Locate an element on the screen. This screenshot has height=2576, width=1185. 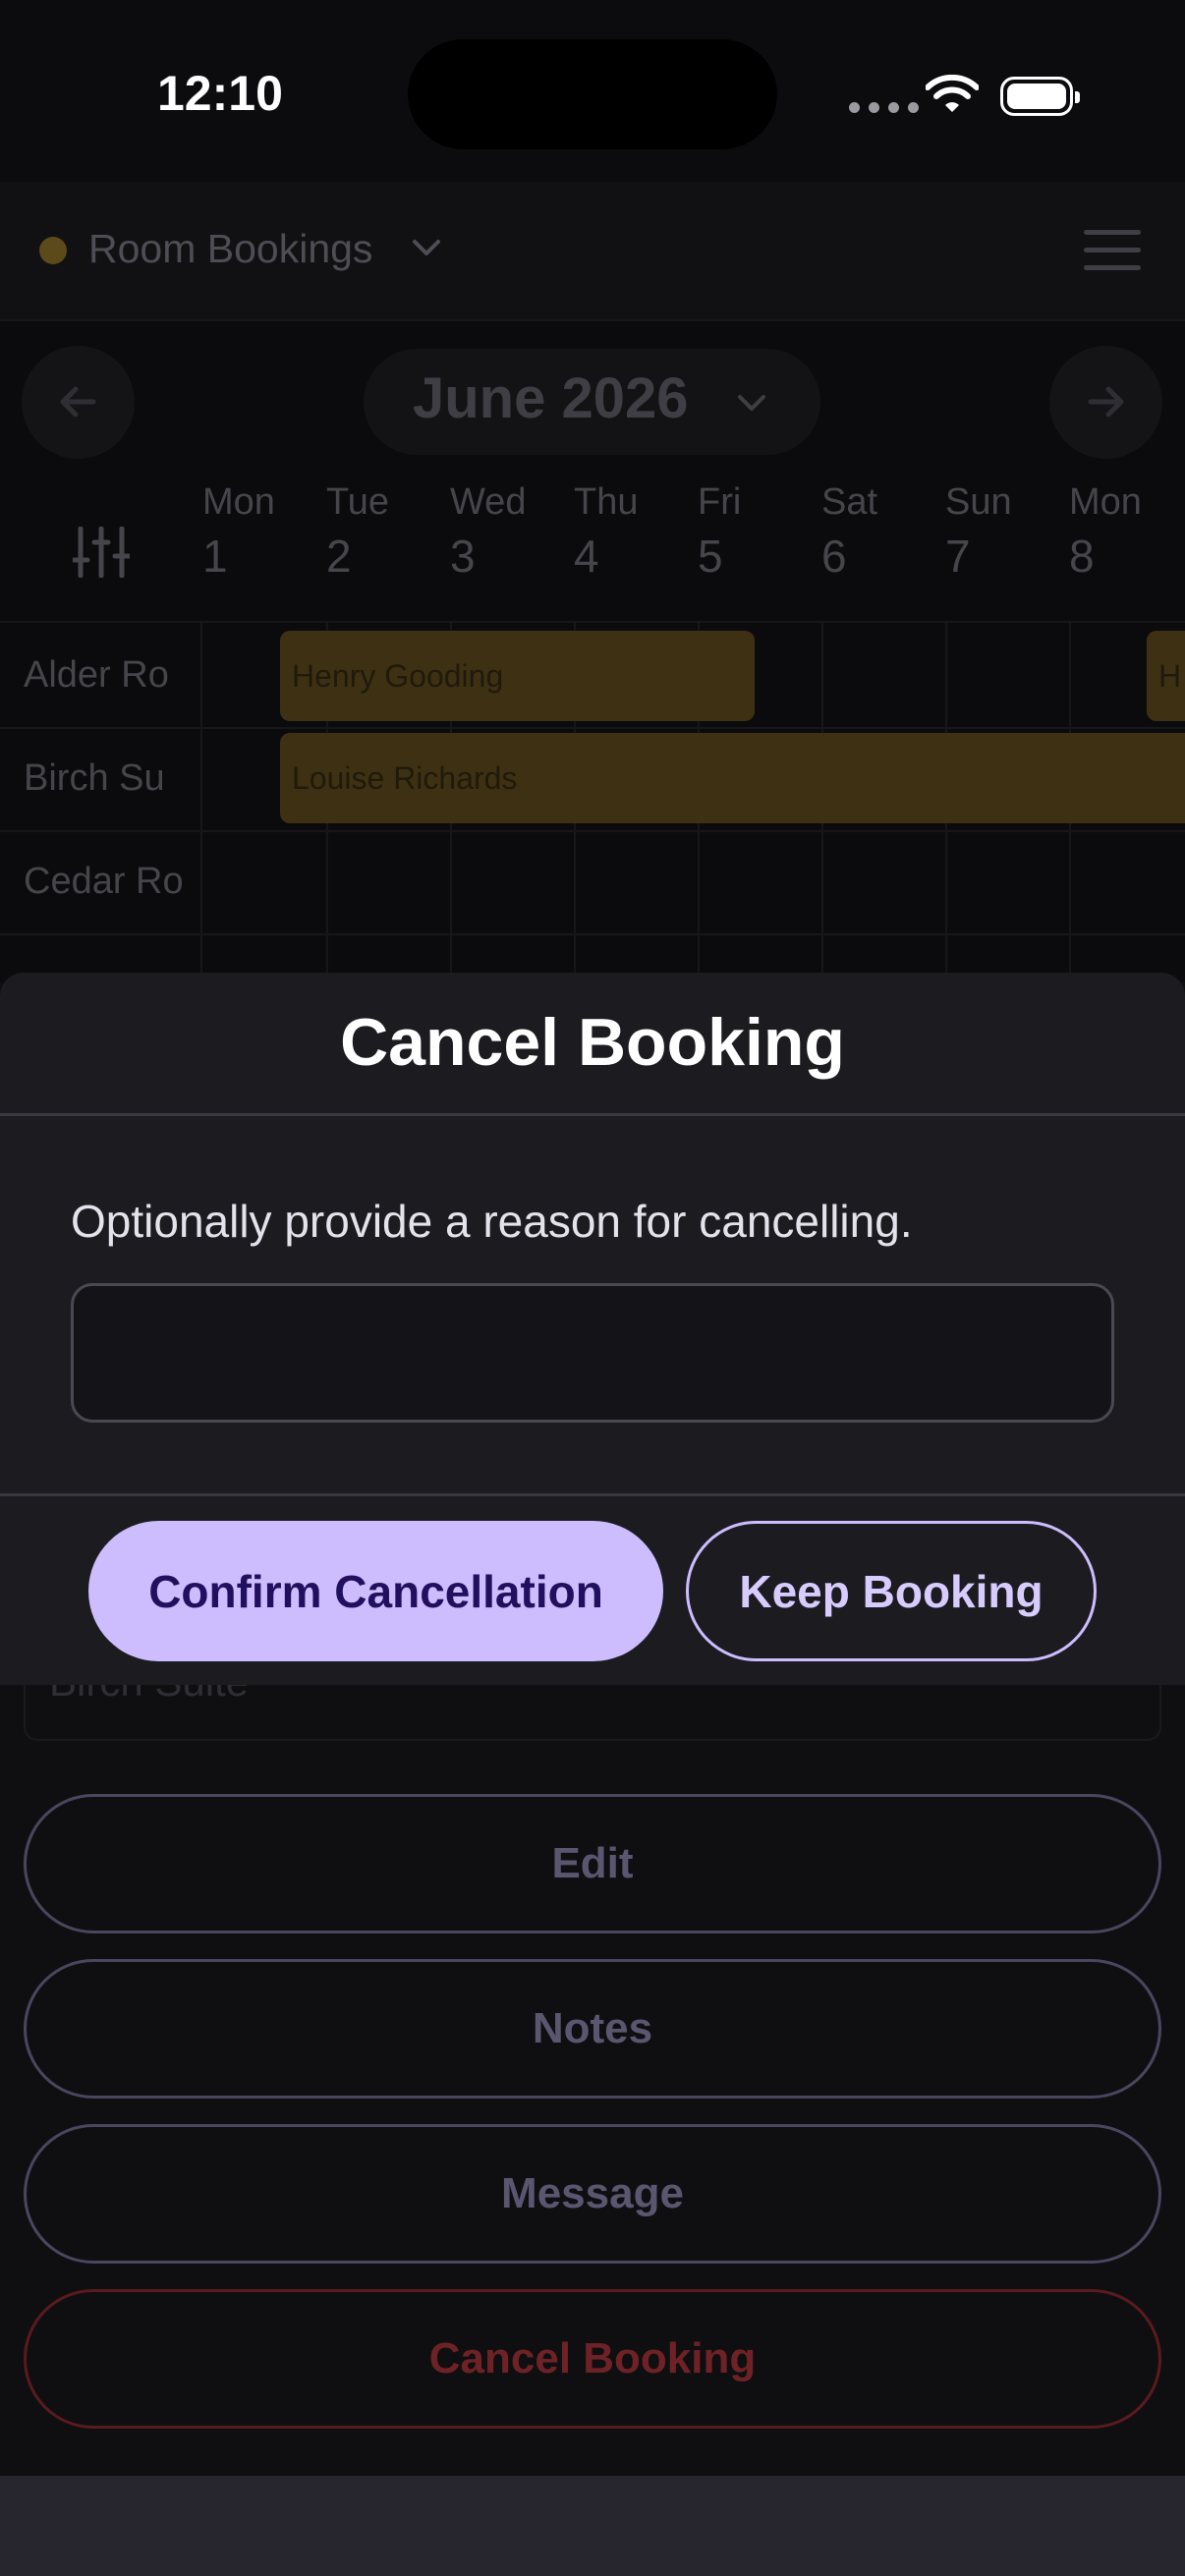
next-month-button is located at coordinates (1106, 402).